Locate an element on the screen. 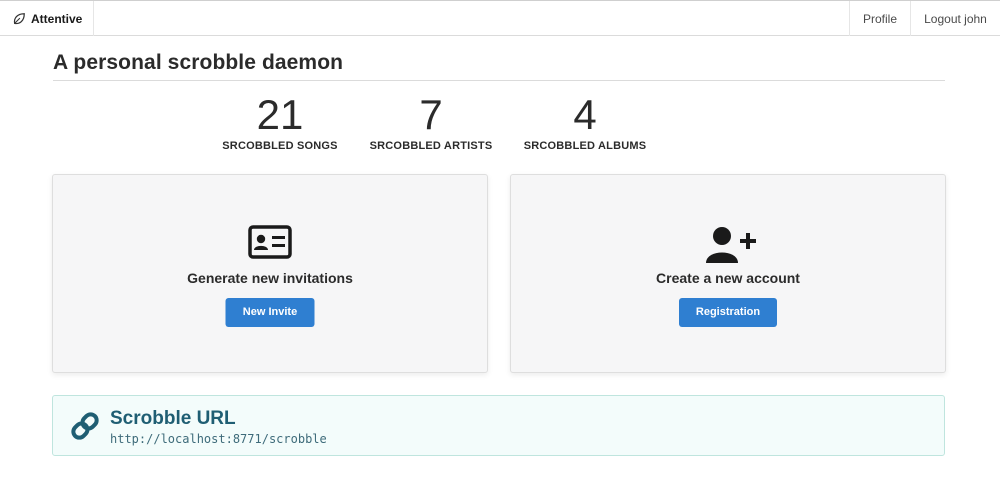  scrobble-url-title: Scrobble URL is located at coordinates (173, 418).